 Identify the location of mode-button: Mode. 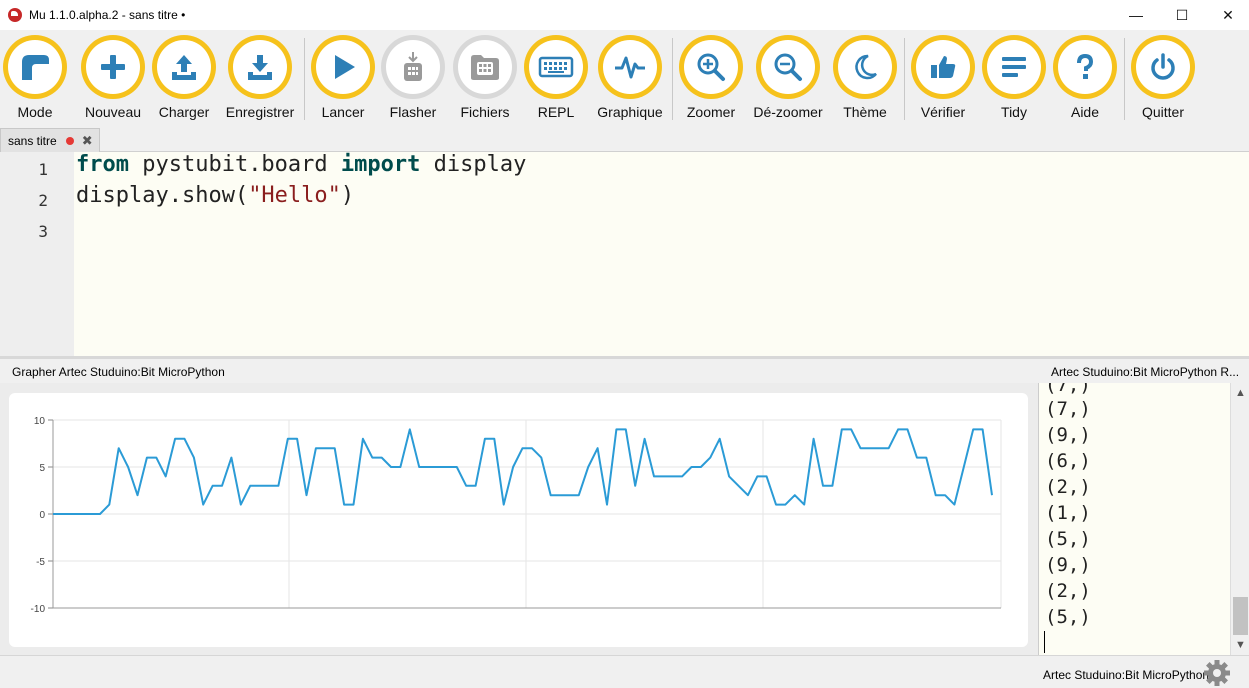
(36, 80).